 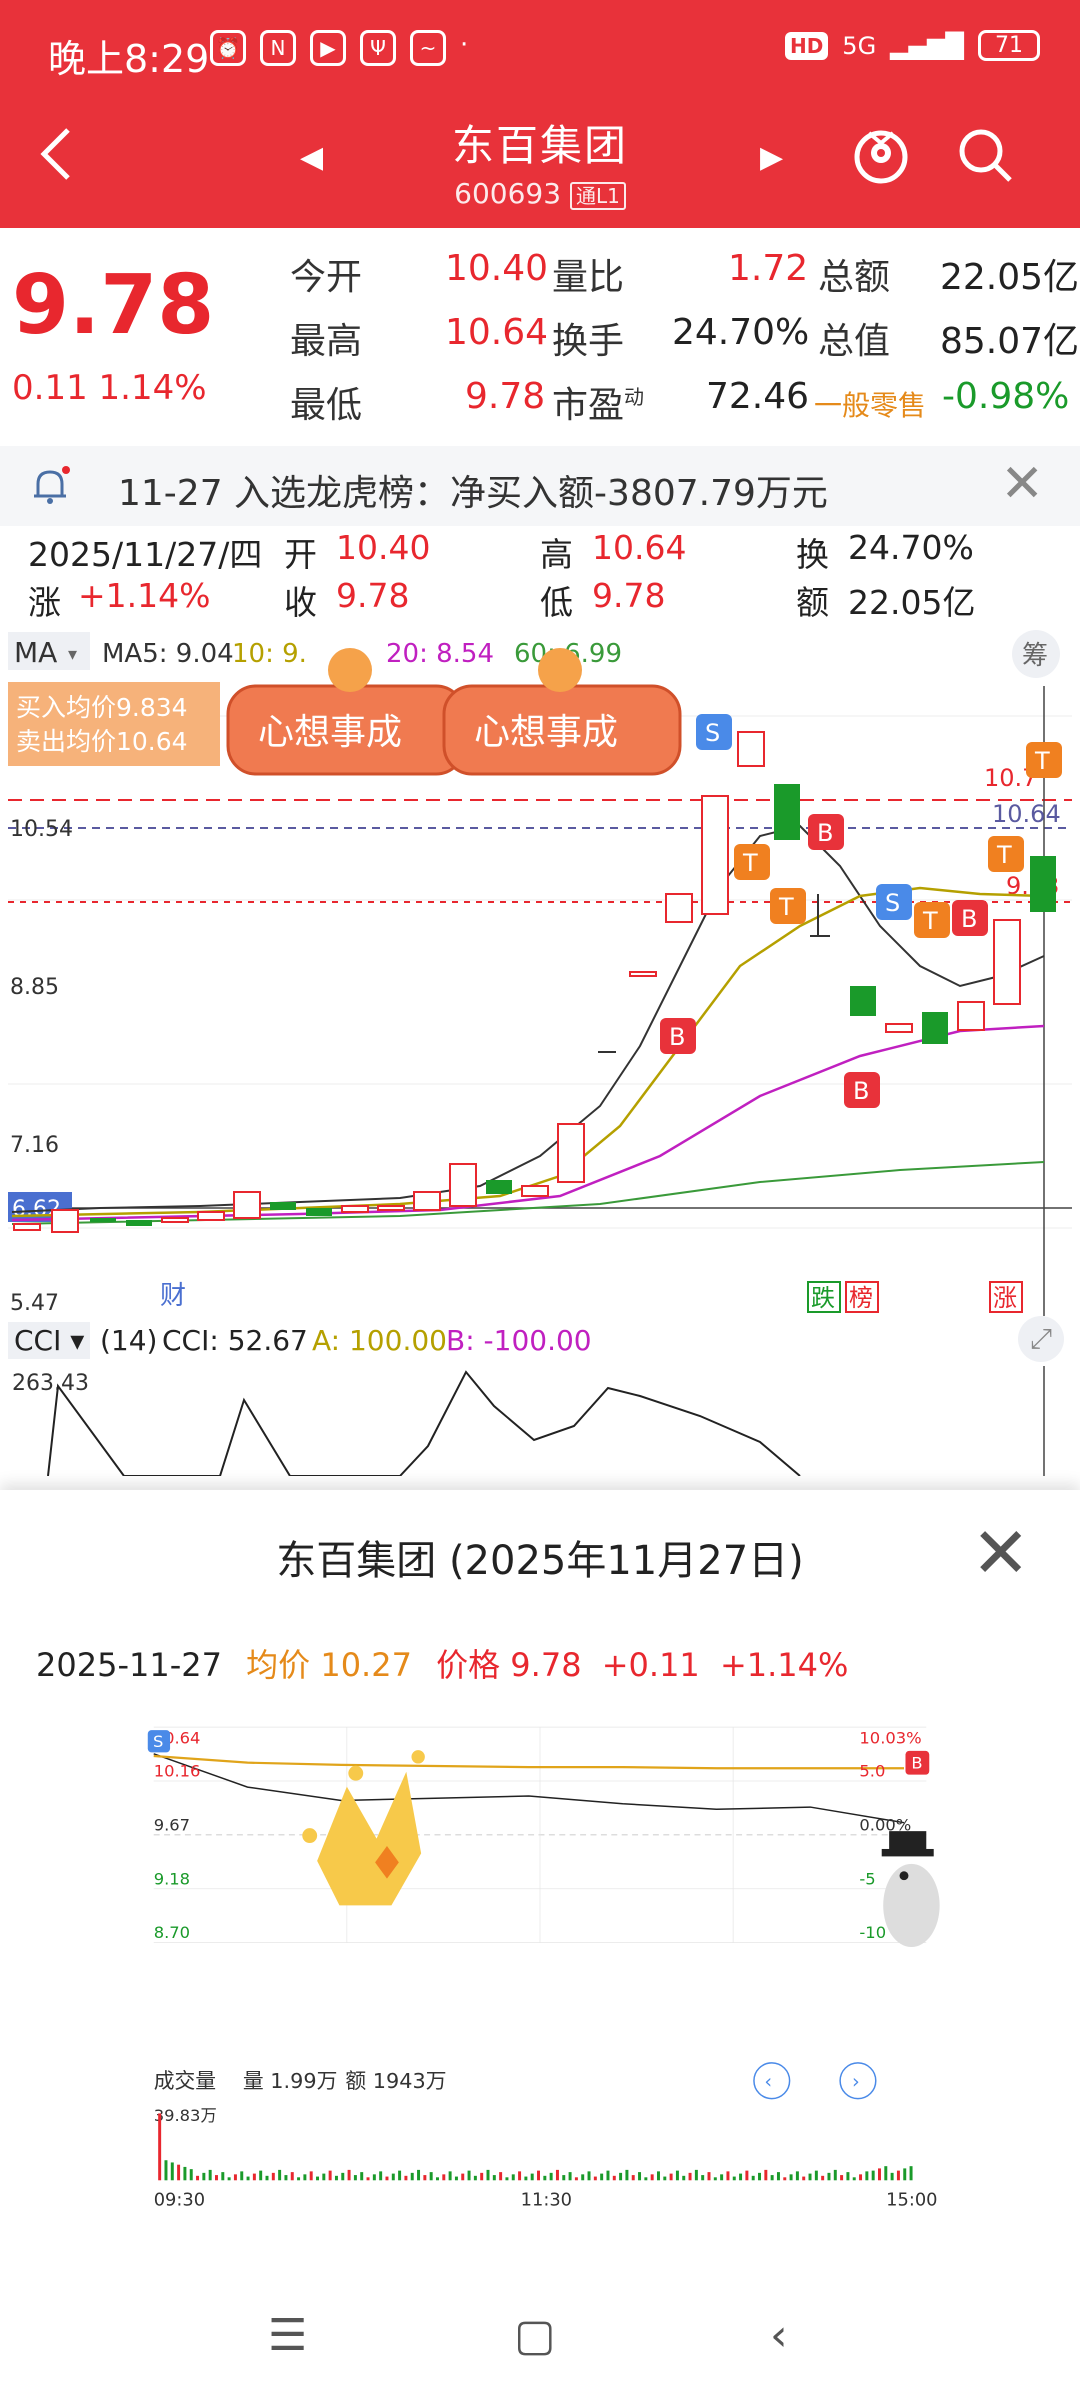 What do you see at coordinates (598, 402) in the screenshot?
I see `pe-label: 市盈动` at bounding box center [598, 402].